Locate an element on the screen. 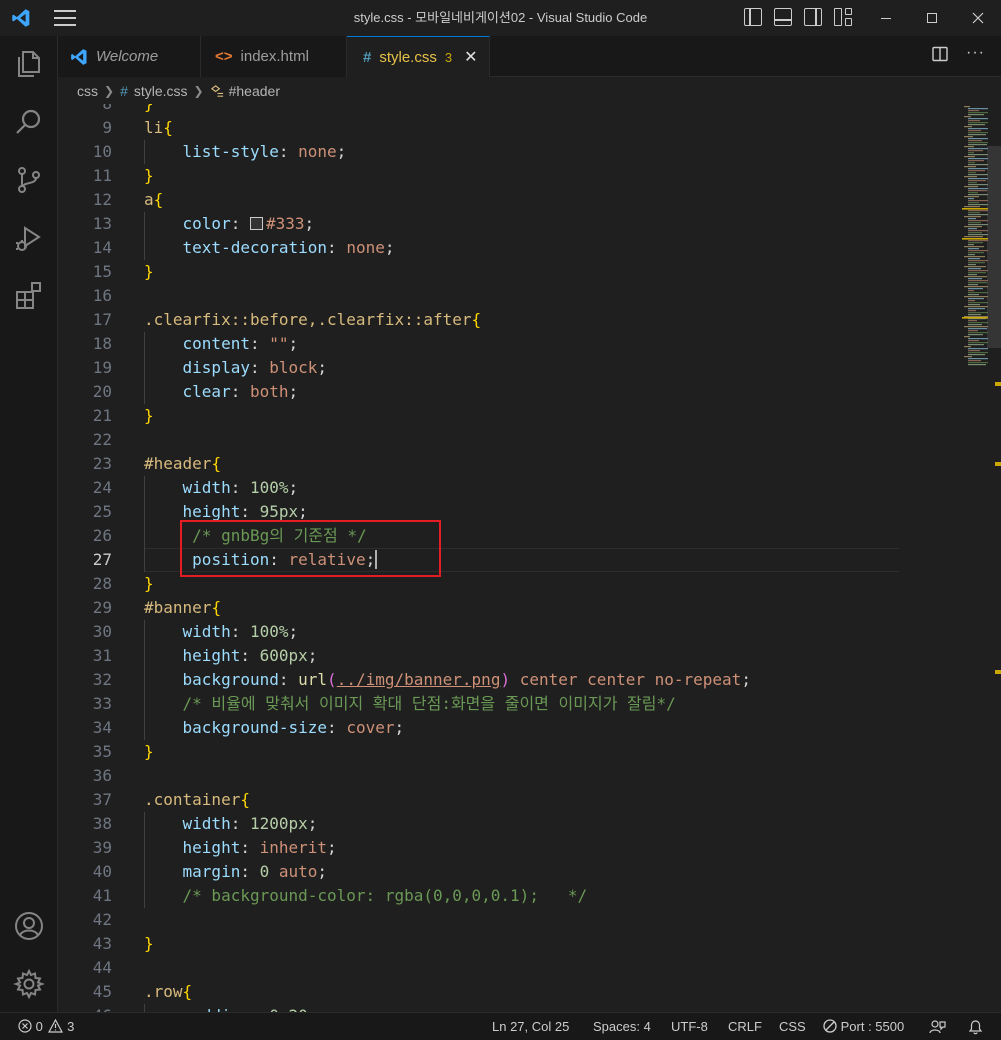 The width and height of the screenshot is (1001, 1040). tab-style-css: # style.css 3 ✕ is located at coordinates (418, 56).